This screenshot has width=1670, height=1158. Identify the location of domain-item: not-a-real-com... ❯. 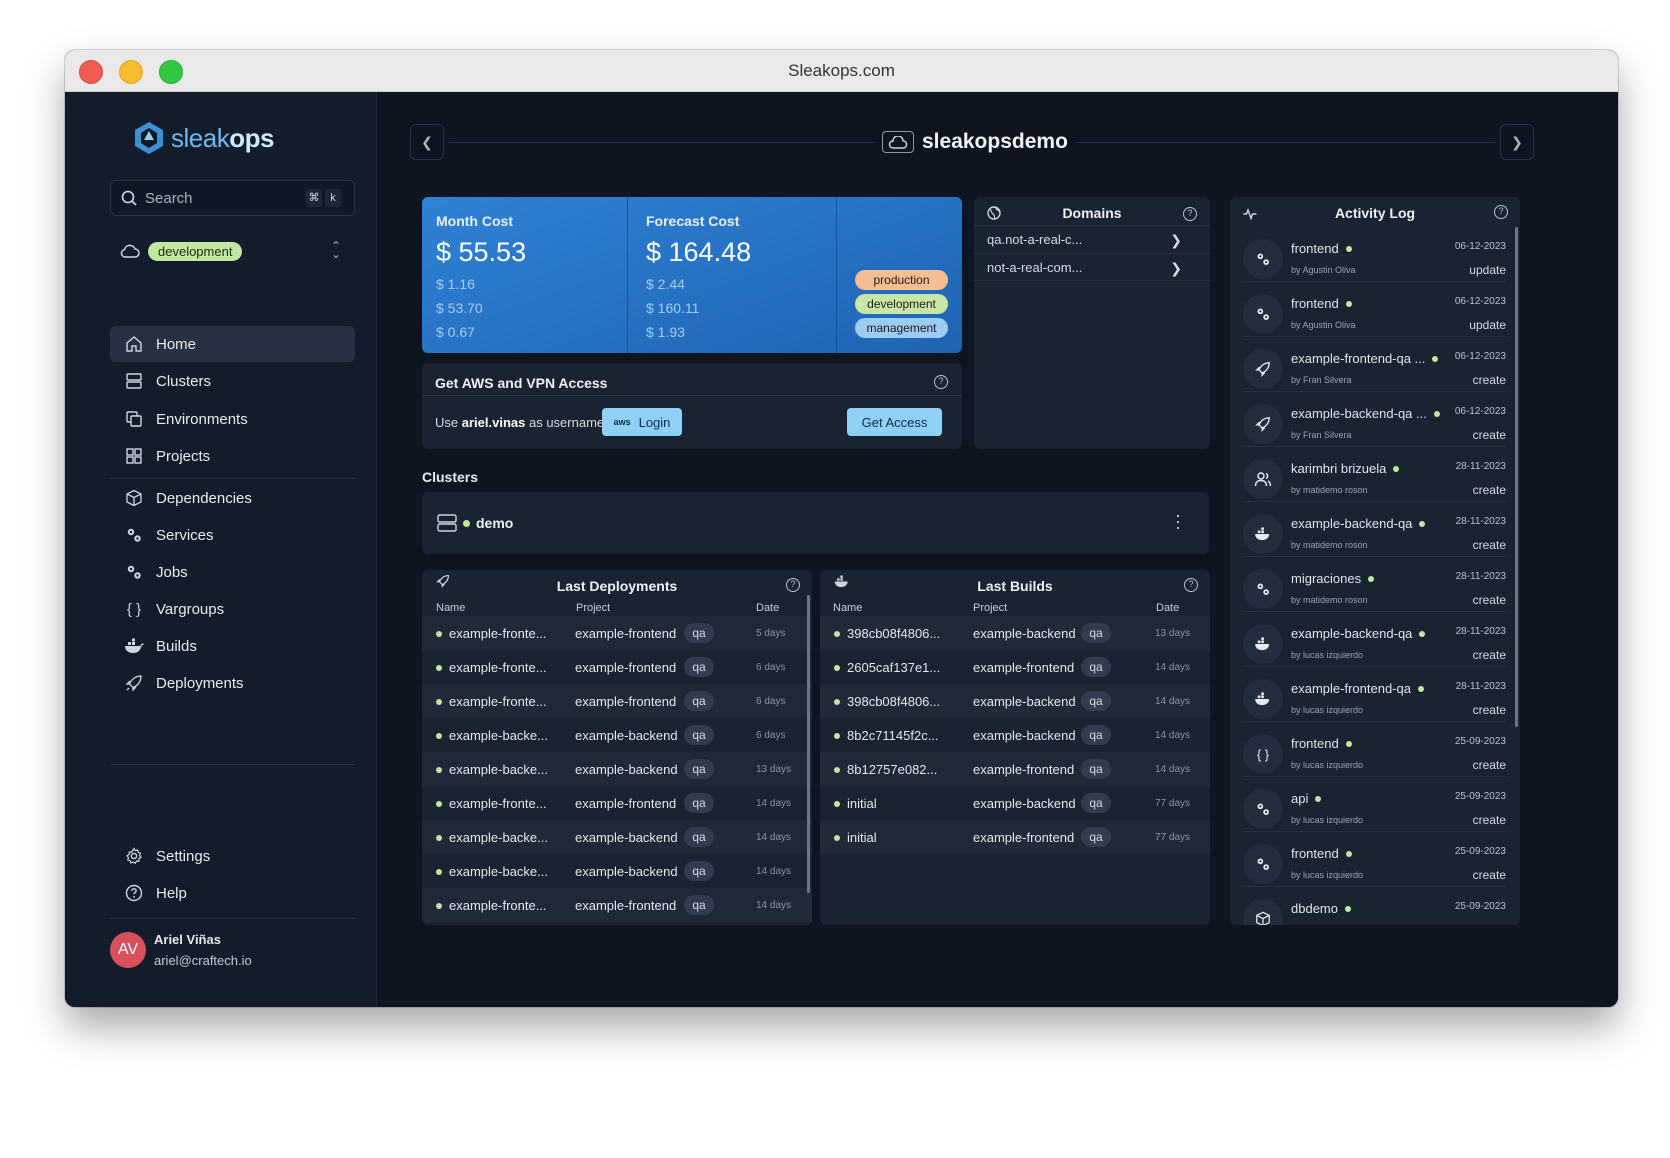
(1092, 267).